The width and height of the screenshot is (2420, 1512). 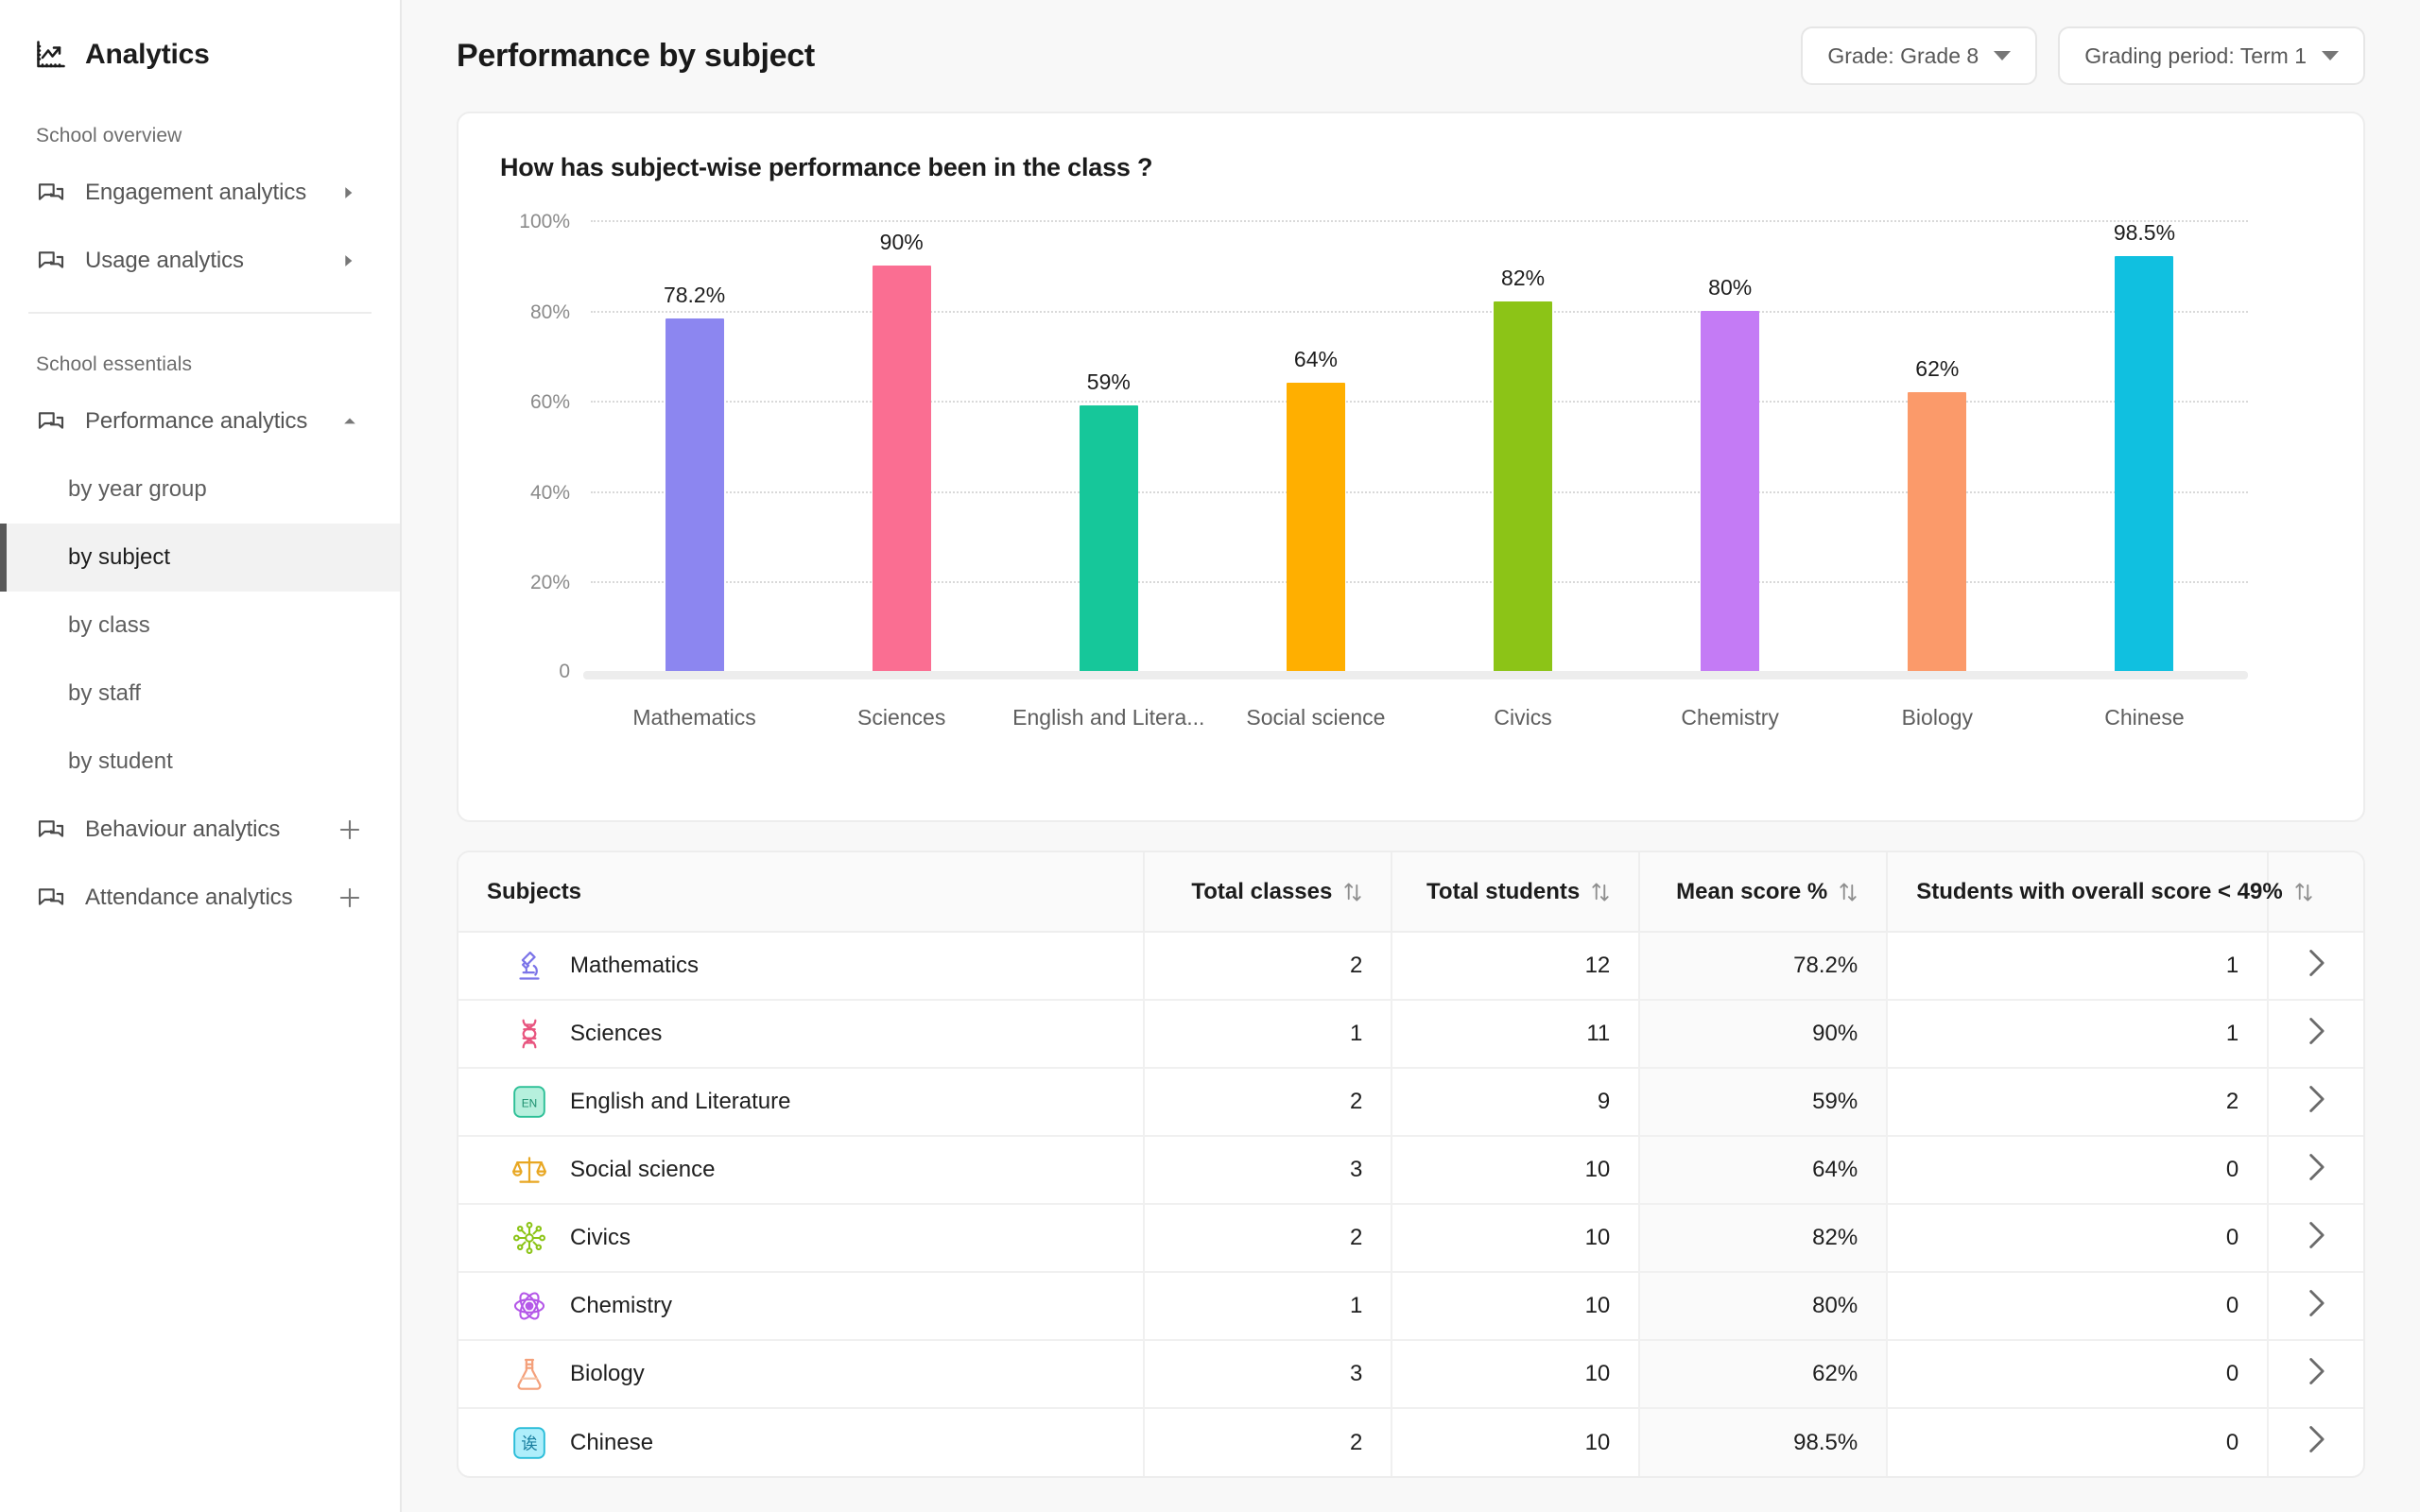 I want to click on column-header-label: Mean score %, so click(x=1752, y=891).